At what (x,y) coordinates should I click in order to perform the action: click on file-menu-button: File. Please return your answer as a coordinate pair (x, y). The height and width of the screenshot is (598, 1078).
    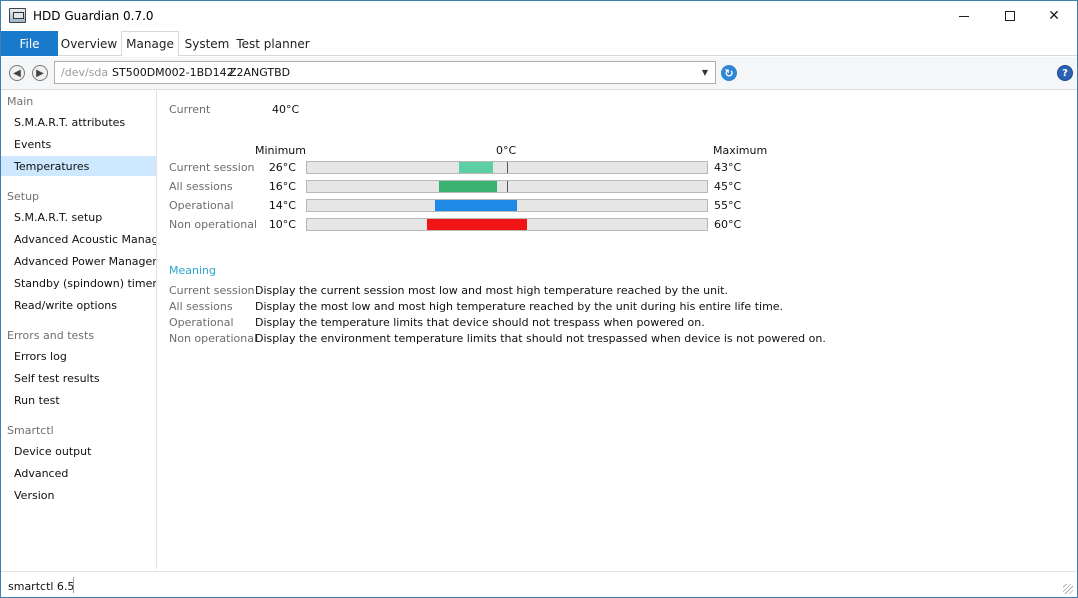
    Looking at the image, I should click on (29, 43).